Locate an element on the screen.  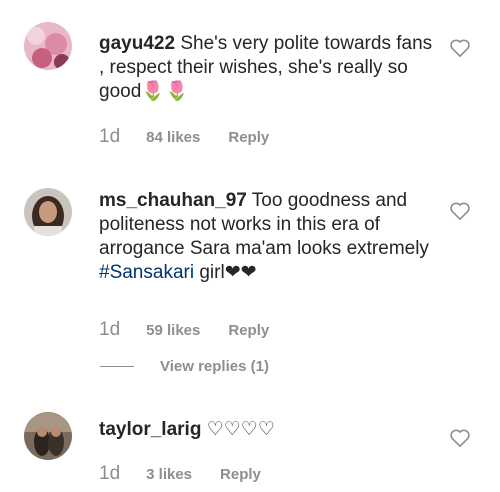
divider-line is located at coordinates (117, 366).